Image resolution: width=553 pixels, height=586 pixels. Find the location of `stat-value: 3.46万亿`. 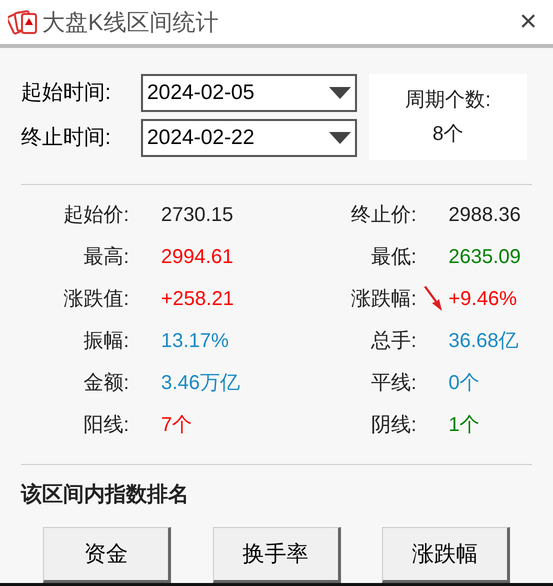

stat-value: 3.46万亿 is located at coordinates (200, 383).